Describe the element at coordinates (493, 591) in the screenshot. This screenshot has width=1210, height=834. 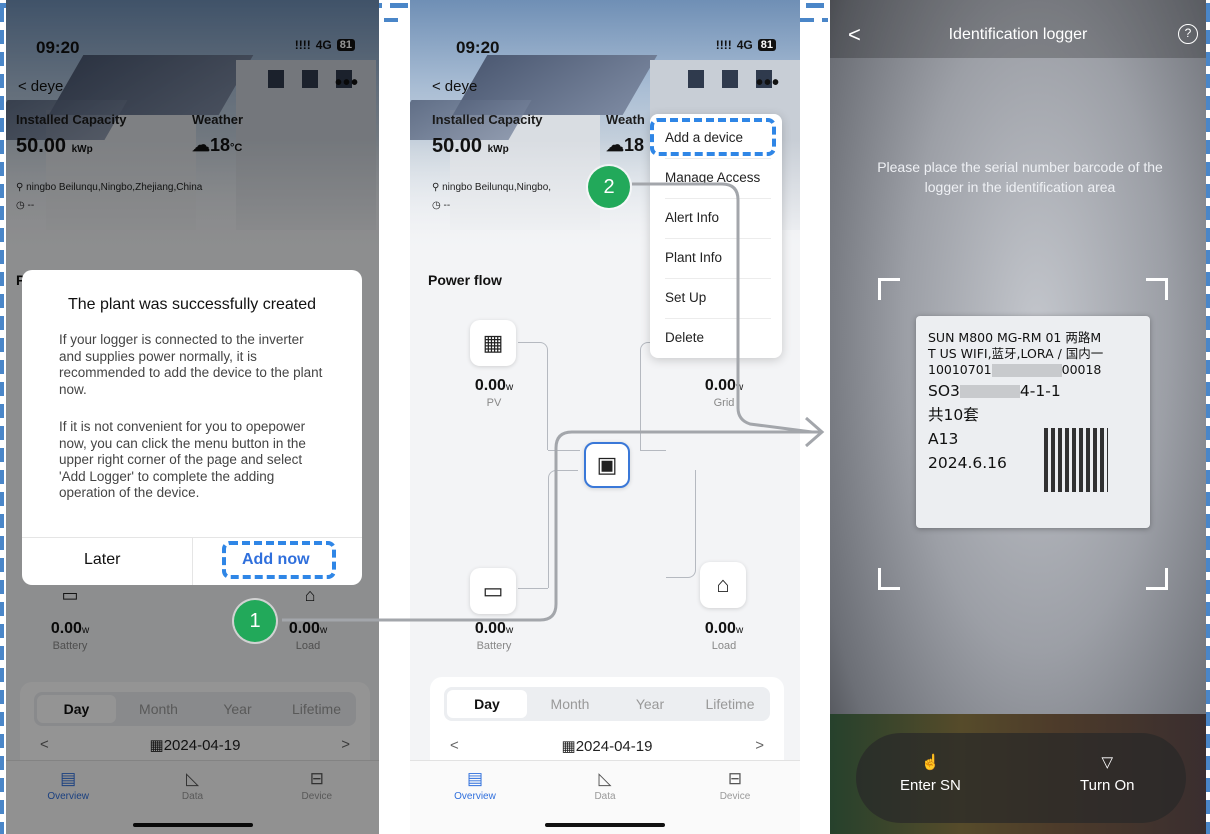
I see `battery-node-icon: ▭` at that location.